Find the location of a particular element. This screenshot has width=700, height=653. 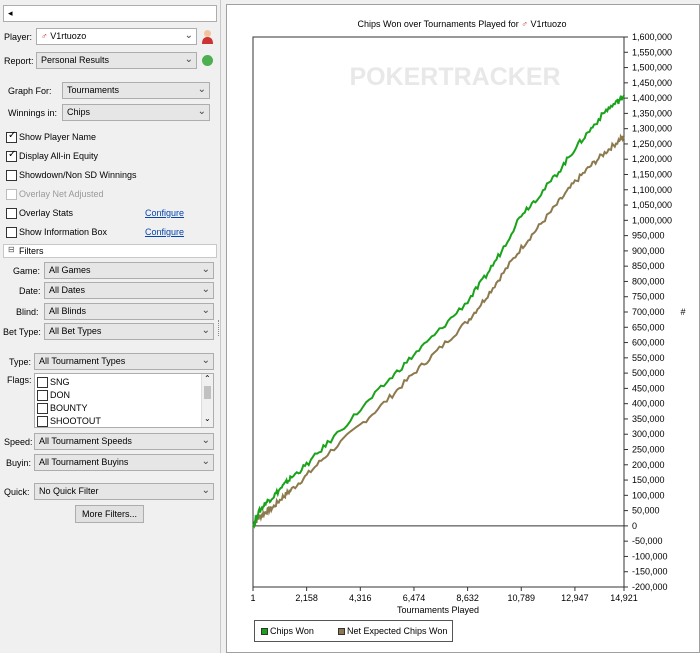

quick-filter-select: No Quick Filter ⌄ is located at coordinates (124, 491).